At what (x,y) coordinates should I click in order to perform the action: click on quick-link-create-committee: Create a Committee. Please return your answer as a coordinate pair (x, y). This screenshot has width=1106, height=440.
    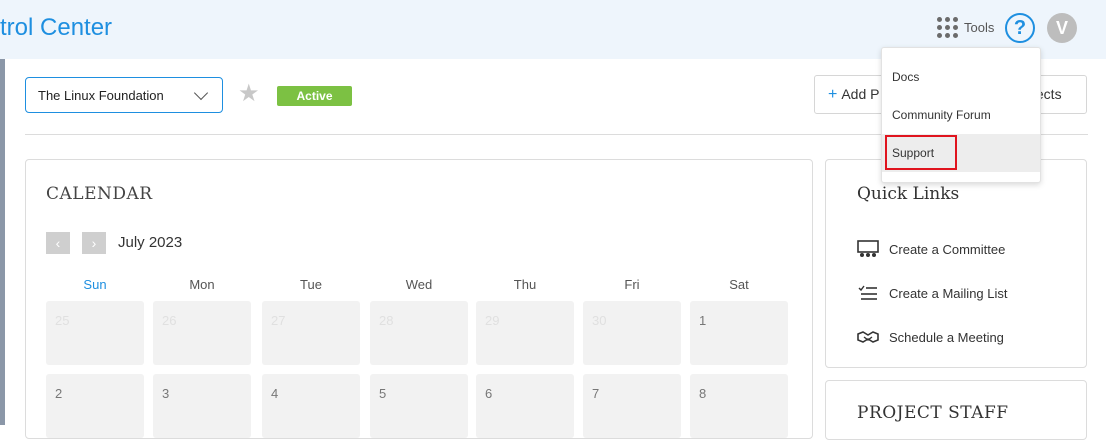
    Looking at the image, I should click on (931, 249).